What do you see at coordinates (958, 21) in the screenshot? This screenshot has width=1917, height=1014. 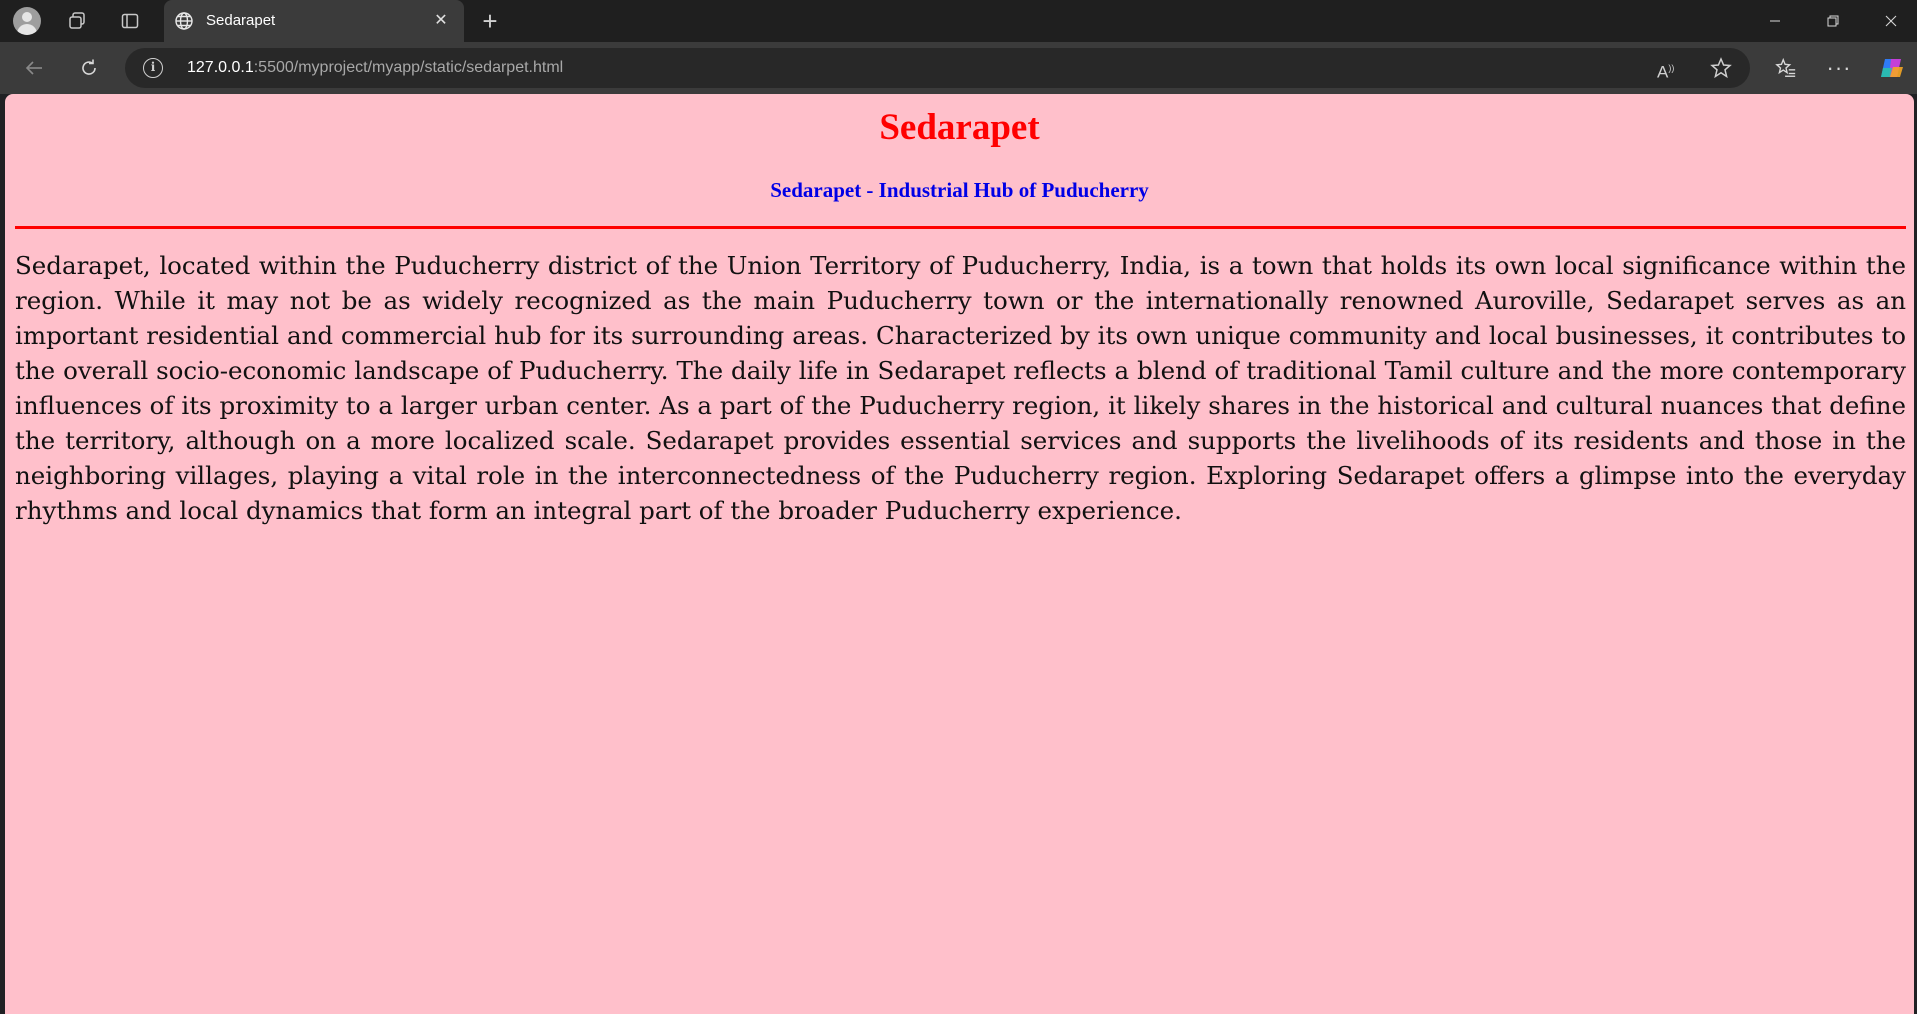 I see `browser-title-bar: Sedarapet ✕ +` at bounding box center [958, 21].